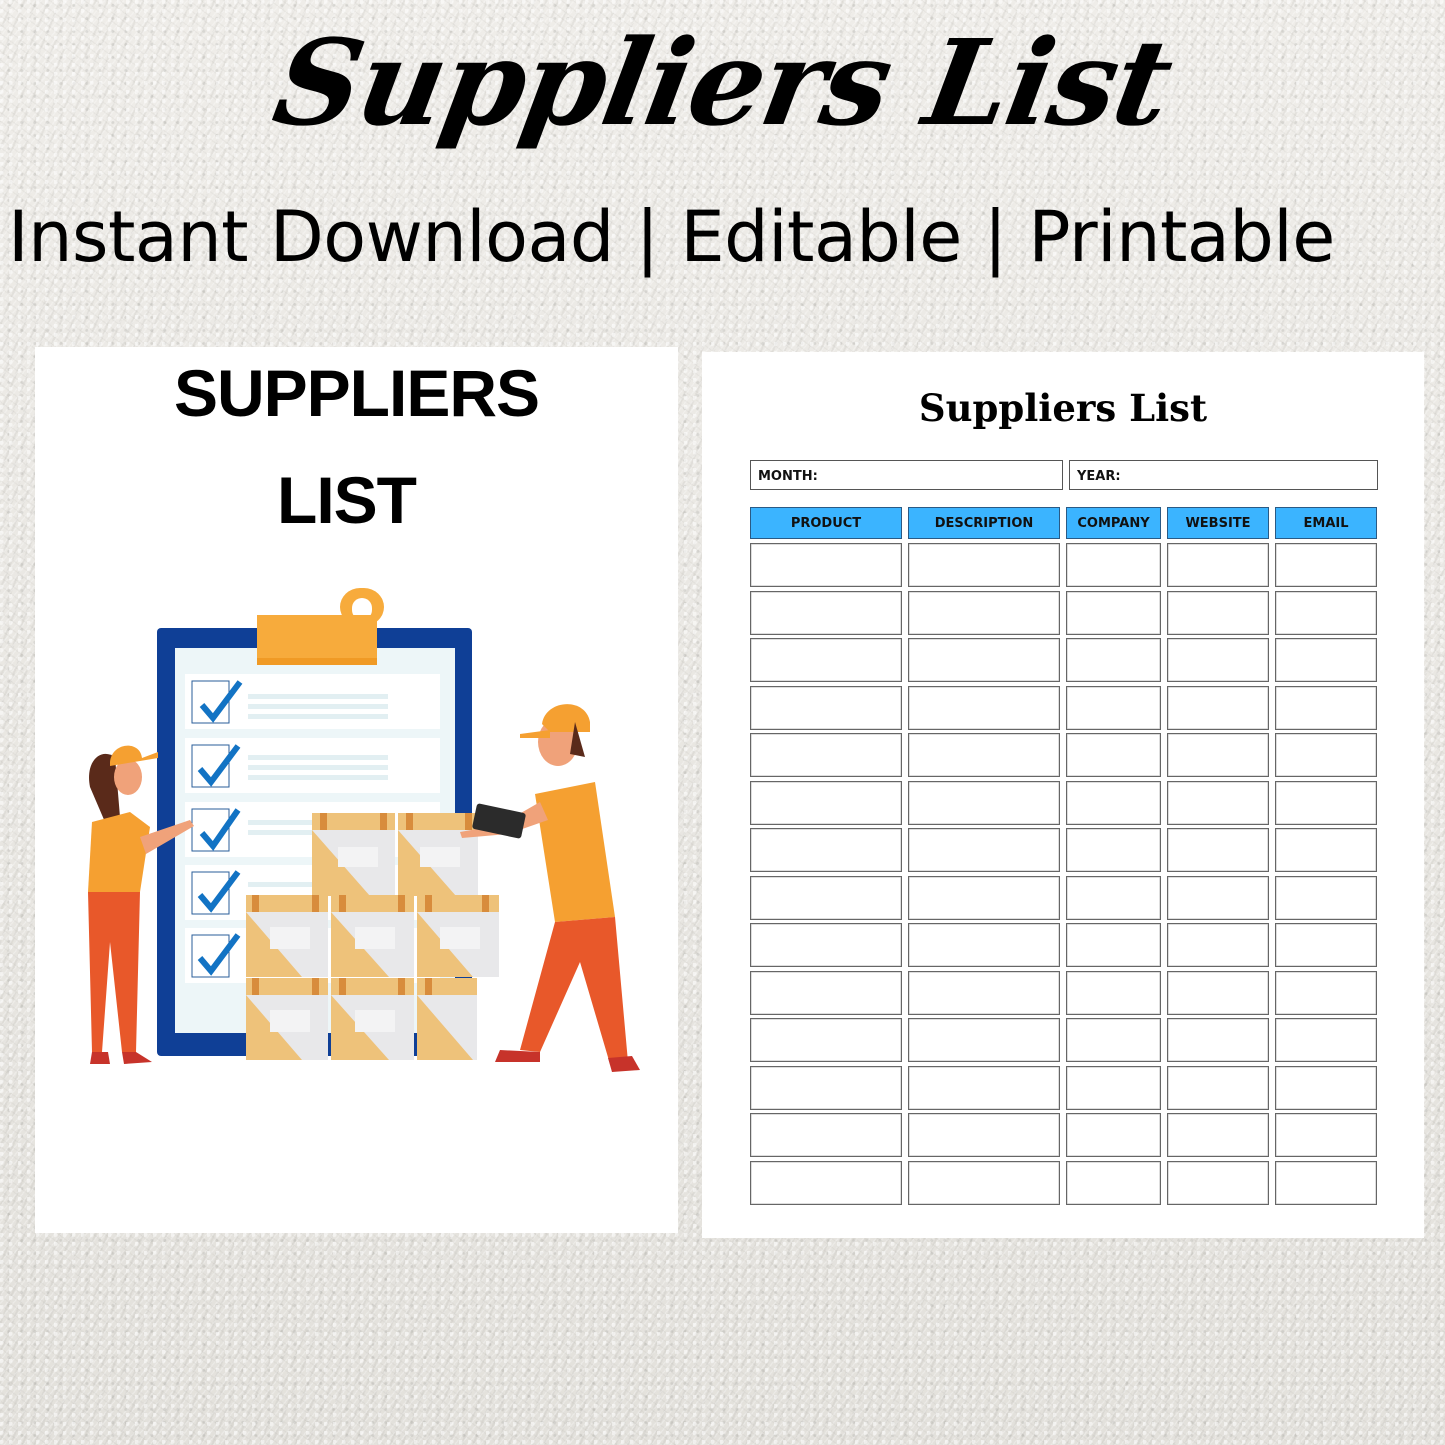  I want to click on worker-man-figure, so click(550, 888).